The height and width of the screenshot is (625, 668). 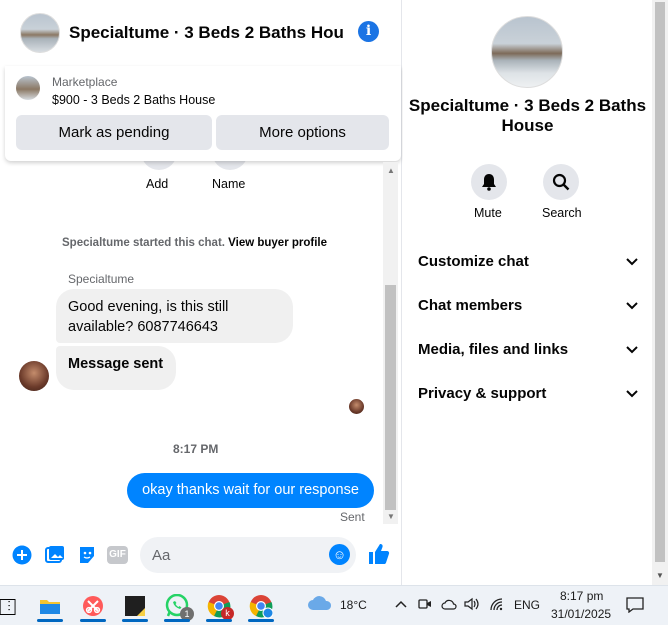 What do you see at coordinates (660, 282) in the screenshot?
I see `page-scrollbar-thumb` at bounding box center [660, 282].